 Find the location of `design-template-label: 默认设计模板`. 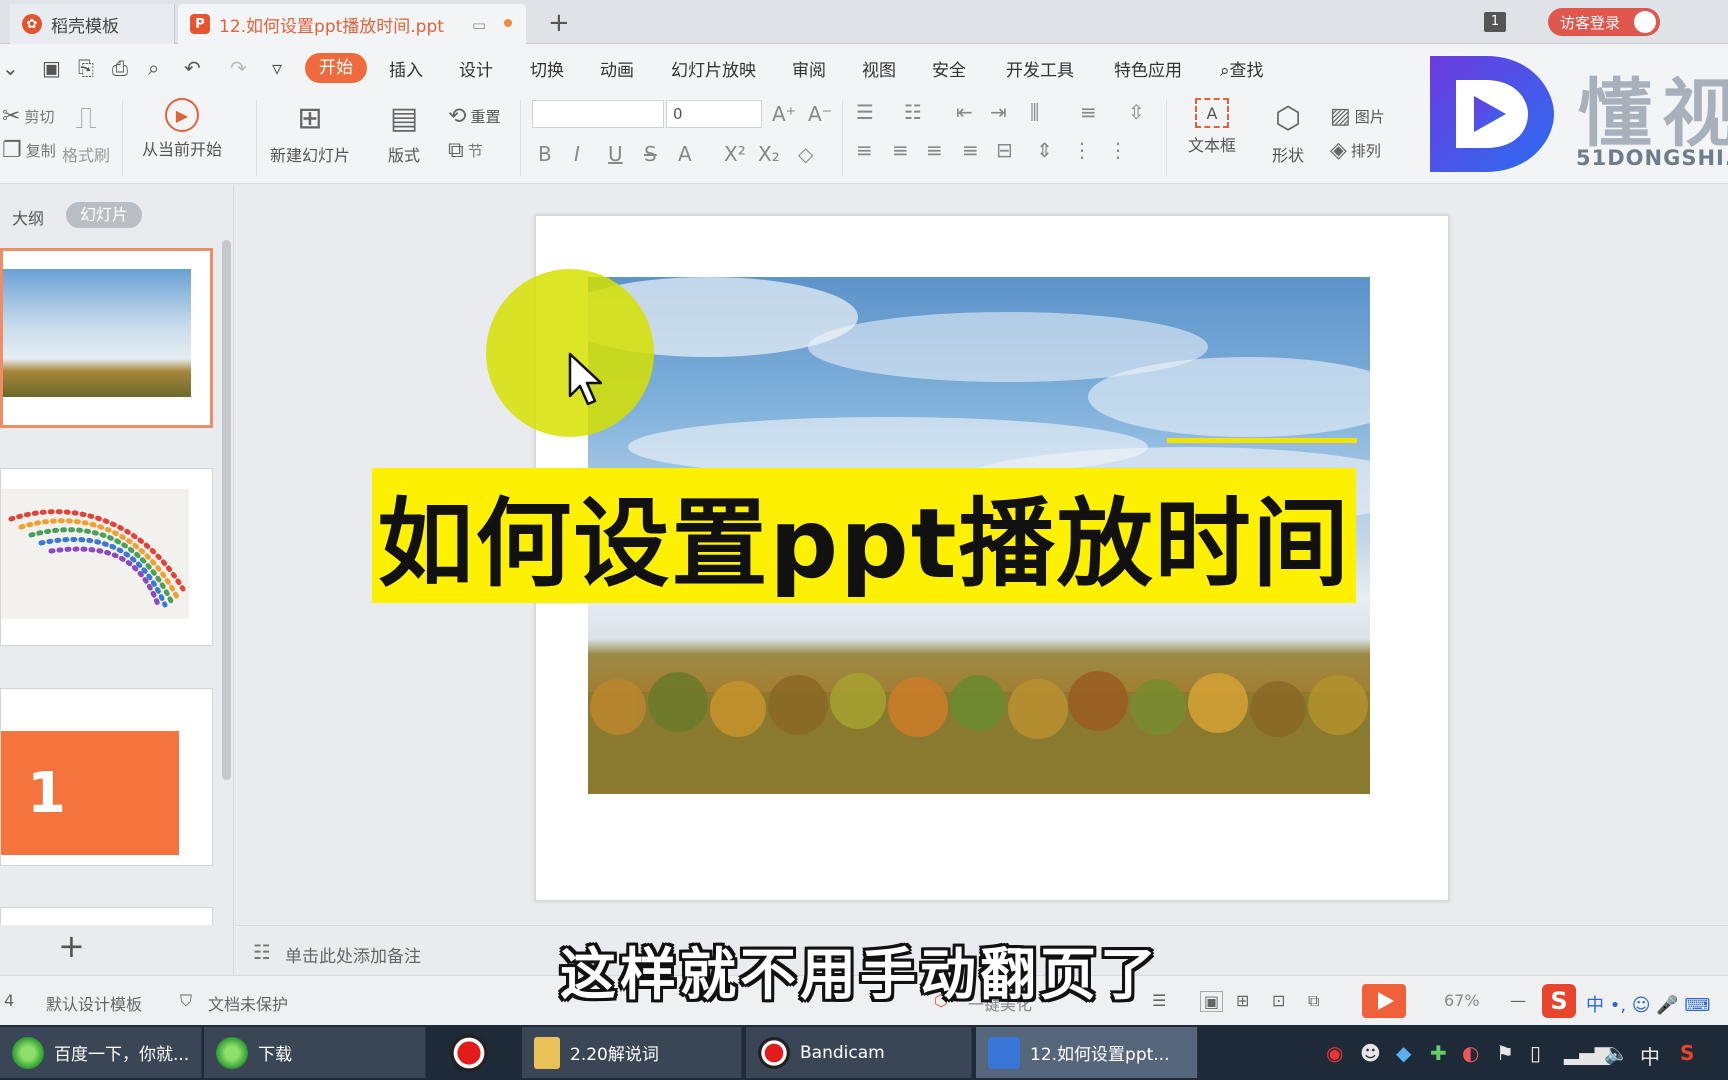

design-template-label: 默认设计模板 is located at coordinates (94, 1003).